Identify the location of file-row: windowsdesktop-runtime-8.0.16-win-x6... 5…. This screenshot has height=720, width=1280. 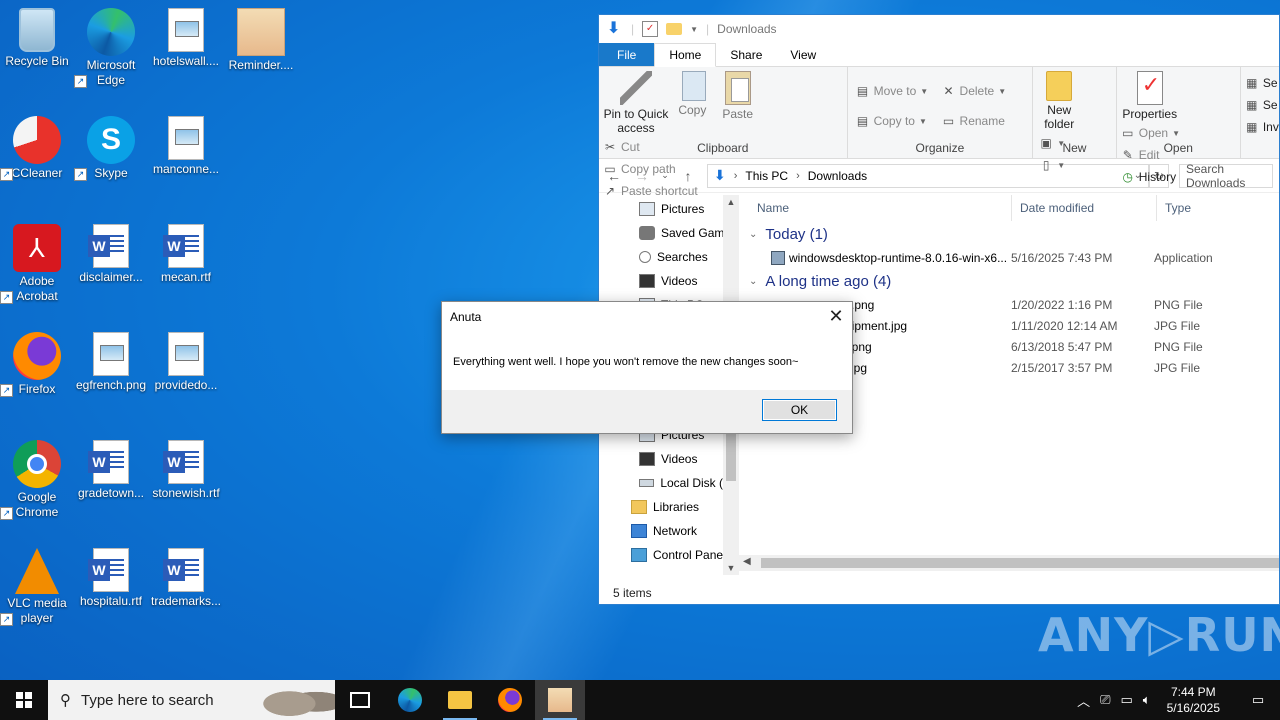
(1014, 257).